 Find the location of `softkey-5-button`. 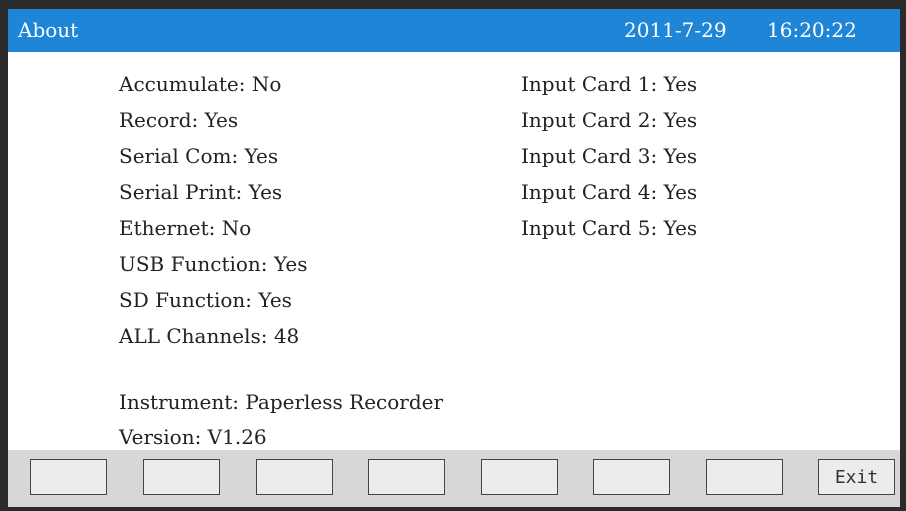

softkey-5-button is located at coordinates (519, 477).